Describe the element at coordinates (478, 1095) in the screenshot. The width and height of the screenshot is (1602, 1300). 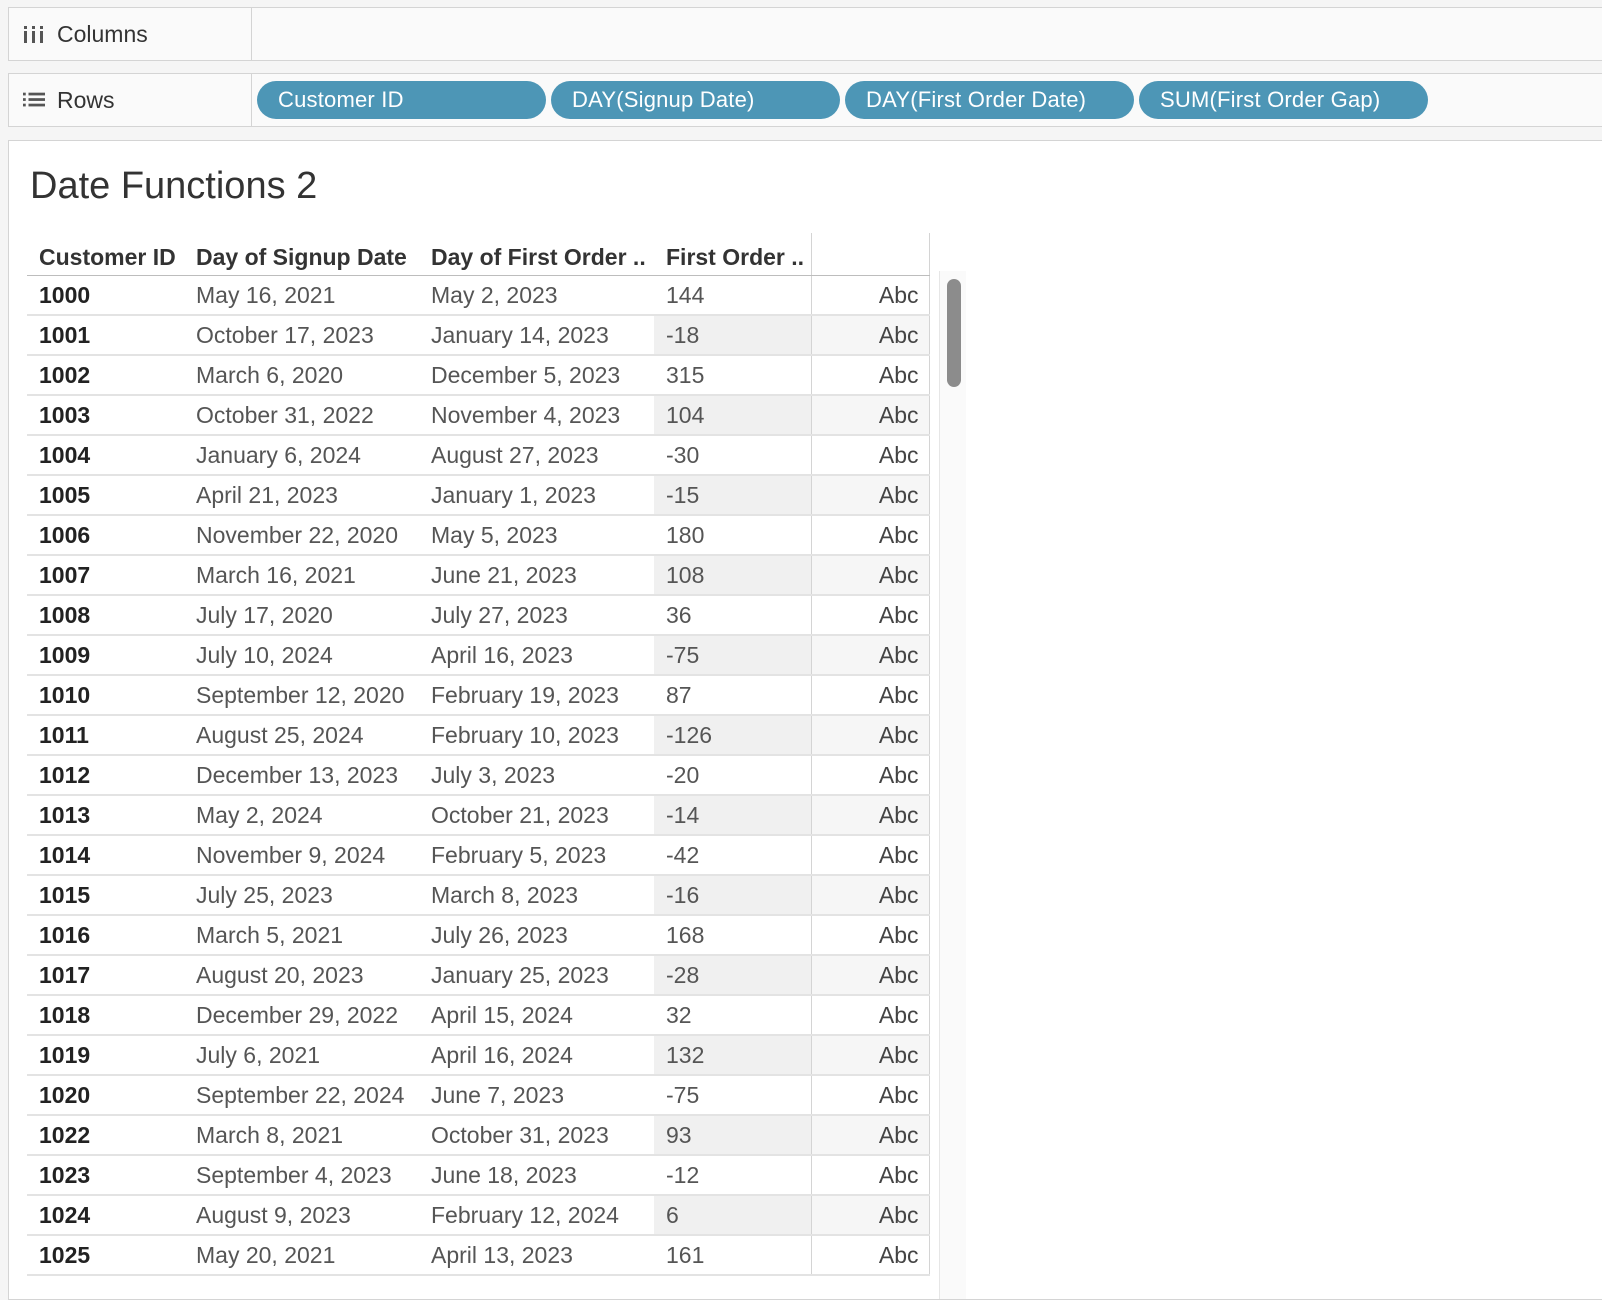
I see `table-row: 1020 September 22, 2024 June 7, 2023 -75 Abc` at that location.